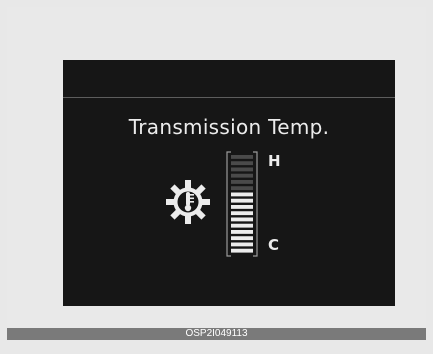  Describe the element at coordinates (242, 204) in the screenshot. I see `temperature-gauge` at that location.